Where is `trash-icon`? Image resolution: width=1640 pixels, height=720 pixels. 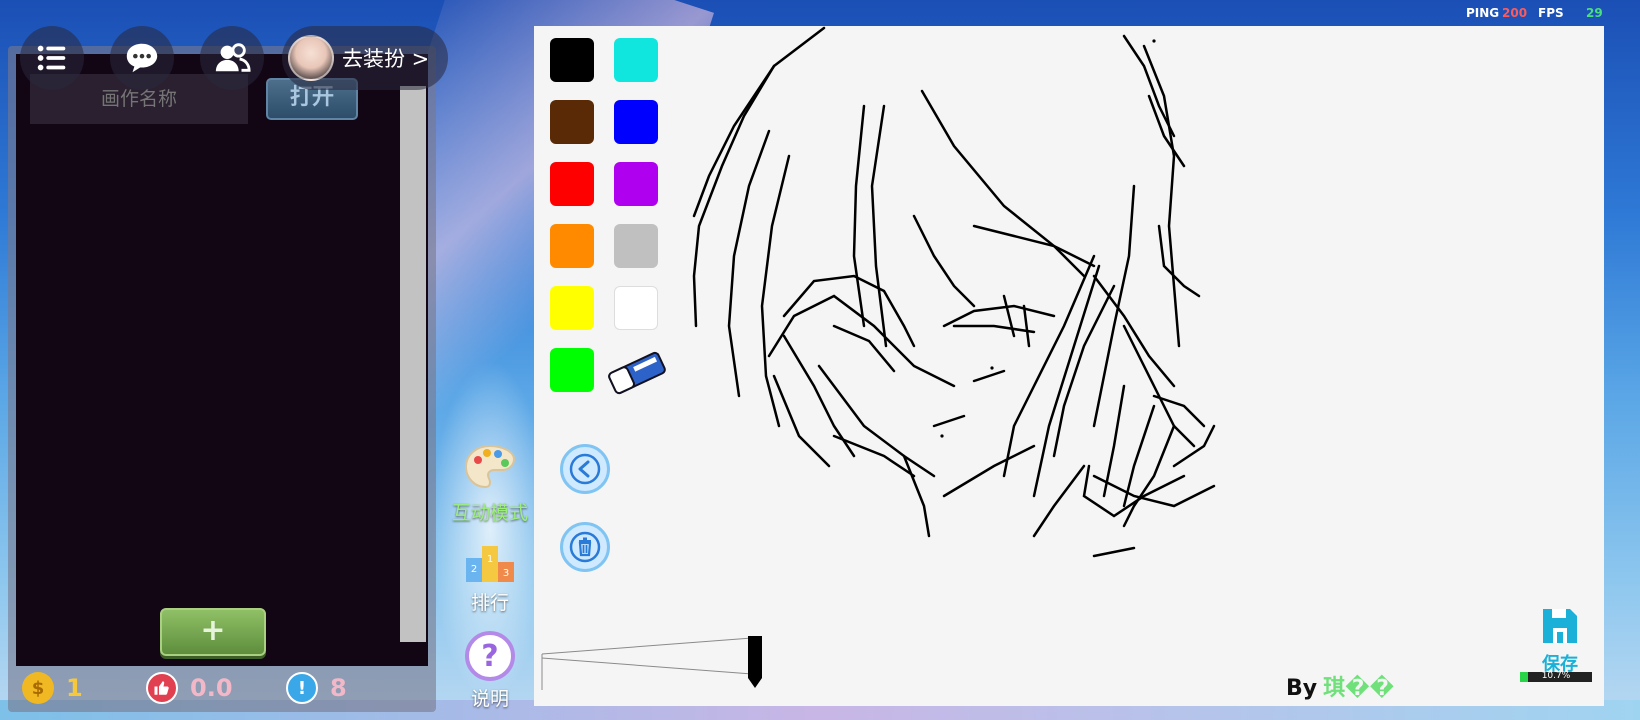 trash-icon is located at coordinates (585, 547).